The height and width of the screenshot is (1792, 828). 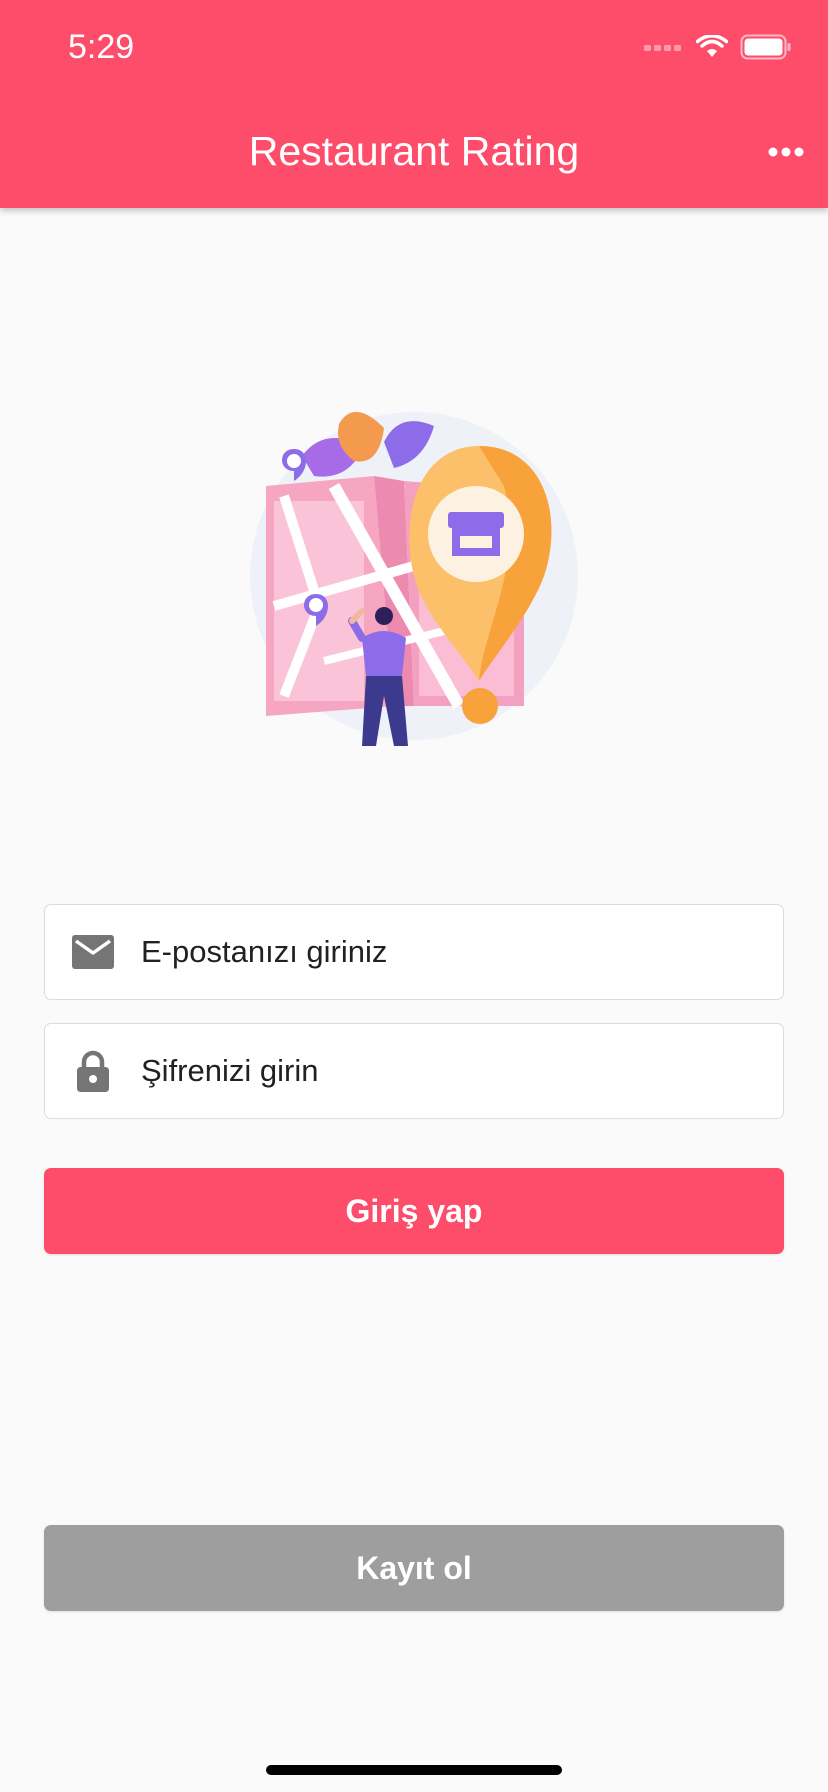 I want to click on register-button: Kayıt ol, so click(x=414, y=1568).